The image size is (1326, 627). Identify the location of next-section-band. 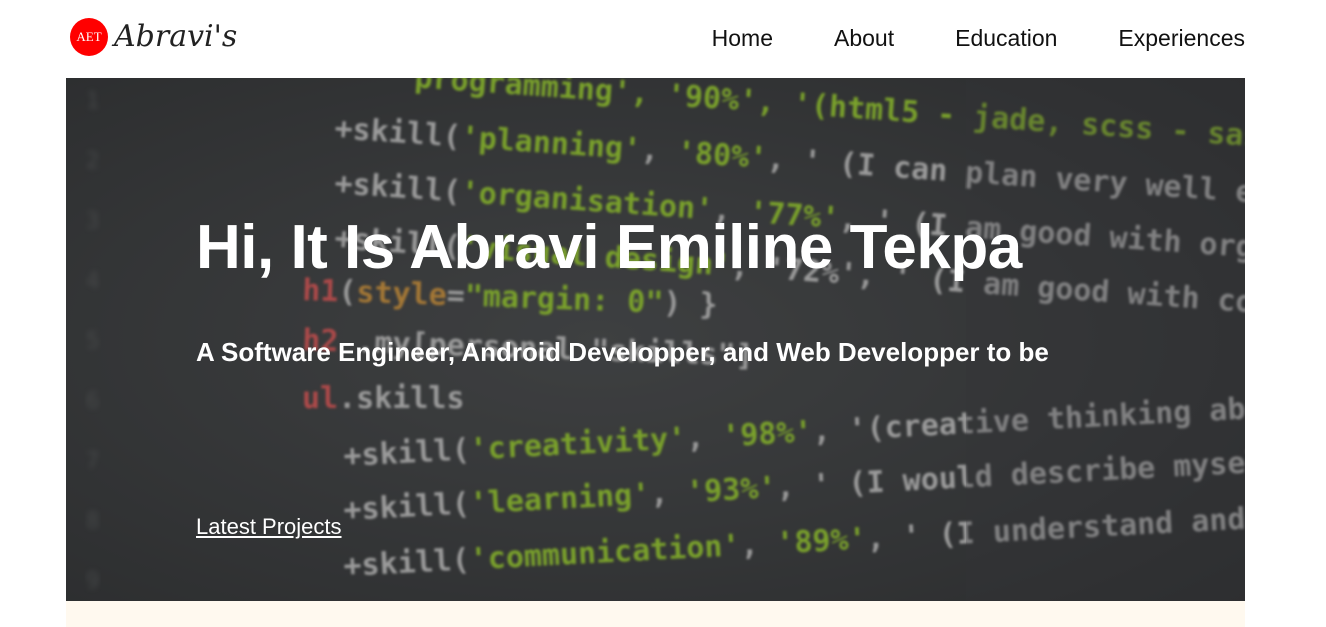
(655, 614).